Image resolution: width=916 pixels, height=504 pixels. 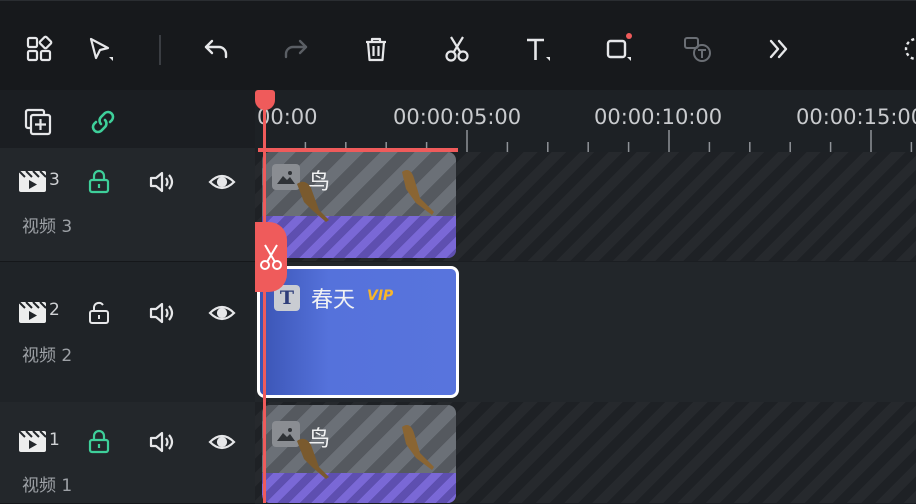 I want to click on split-at-playhead-button, so click(x=271, y=257).